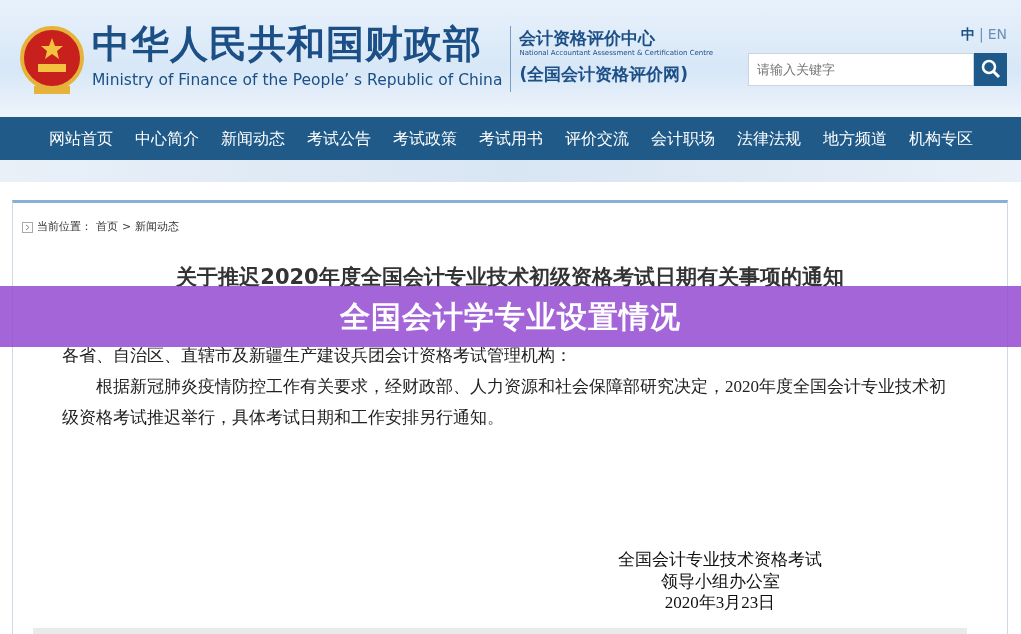  What do you see at coordinates (861, 69) in the screenshot?
I see `search-field: 请输入关键字` at bounding box center [861, 69].